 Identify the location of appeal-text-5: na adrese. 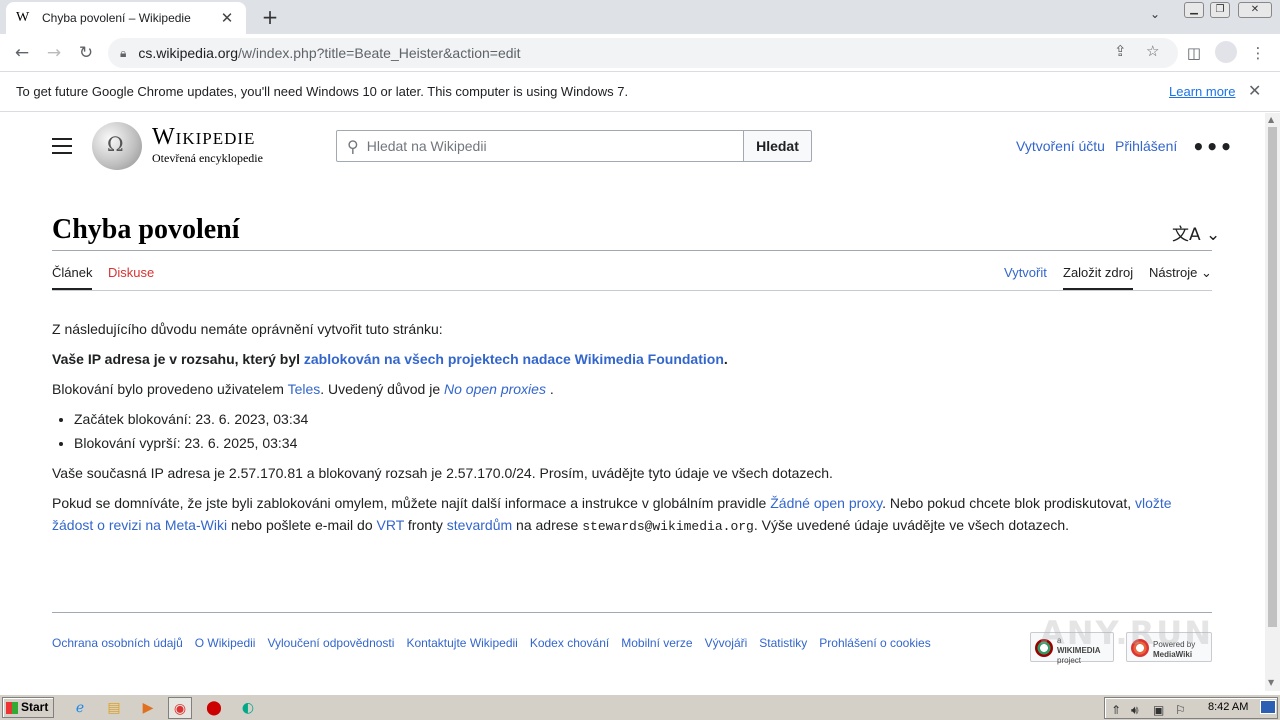
(547, 525).